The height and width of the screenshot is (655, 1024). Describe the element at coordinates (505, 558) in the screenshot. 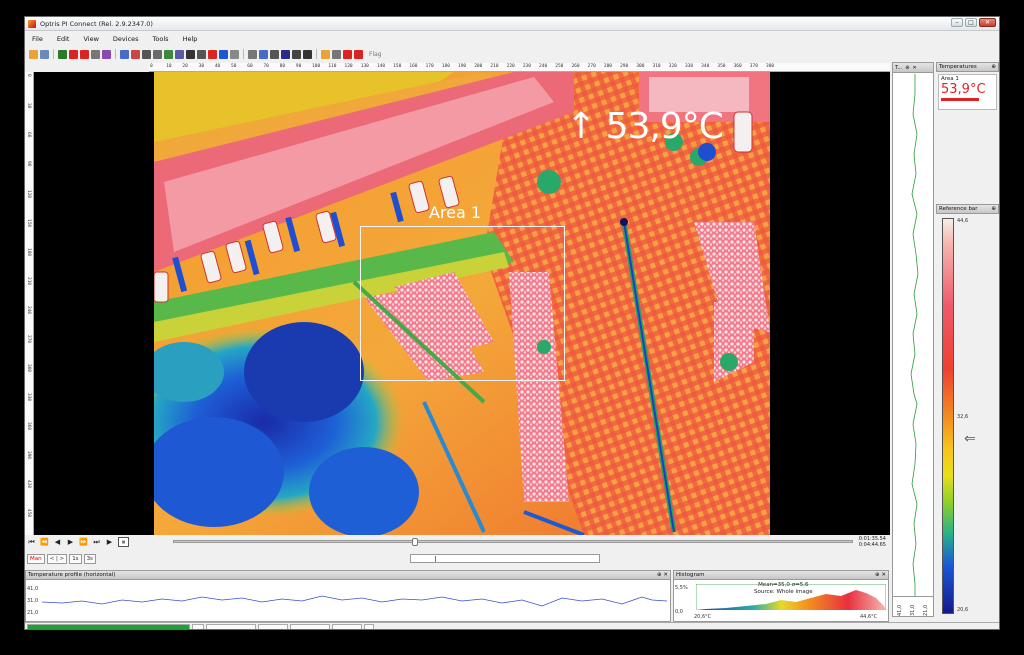

I see `horizontal-scrollbar` at that location.